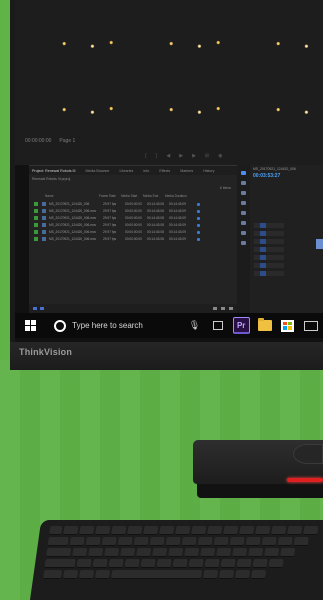 This screenshot has height=600, width=323. I want to click on play-icon: ▶, so click(181, 156).